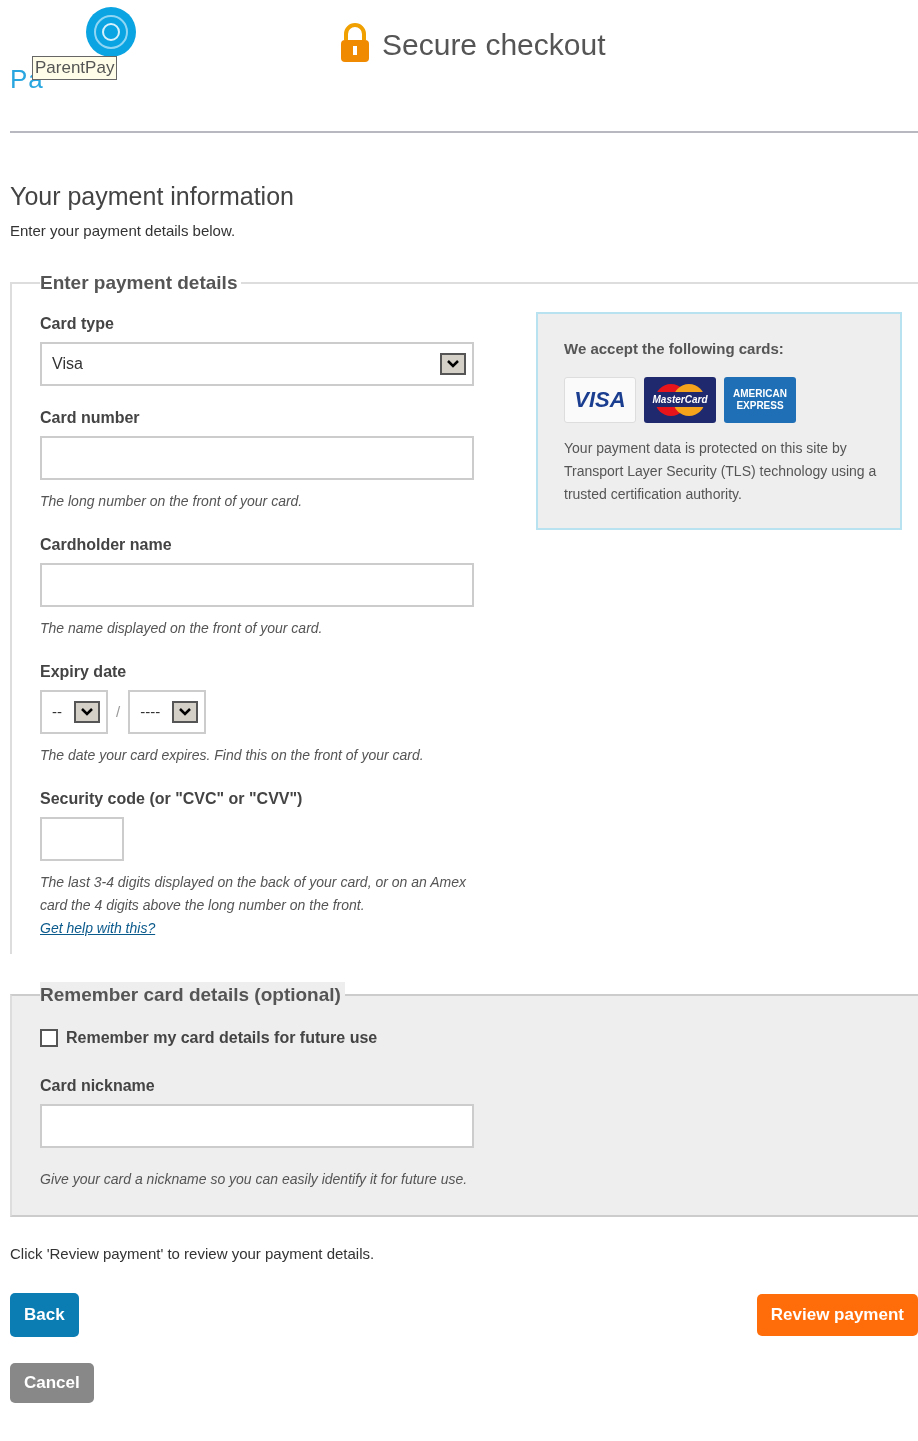 This screenshot has height=1441, width=918. Describe the element at coordinates (182, 628) in the screenshot. I see `field-hint: The name displayed on the front of your card.` at that location.